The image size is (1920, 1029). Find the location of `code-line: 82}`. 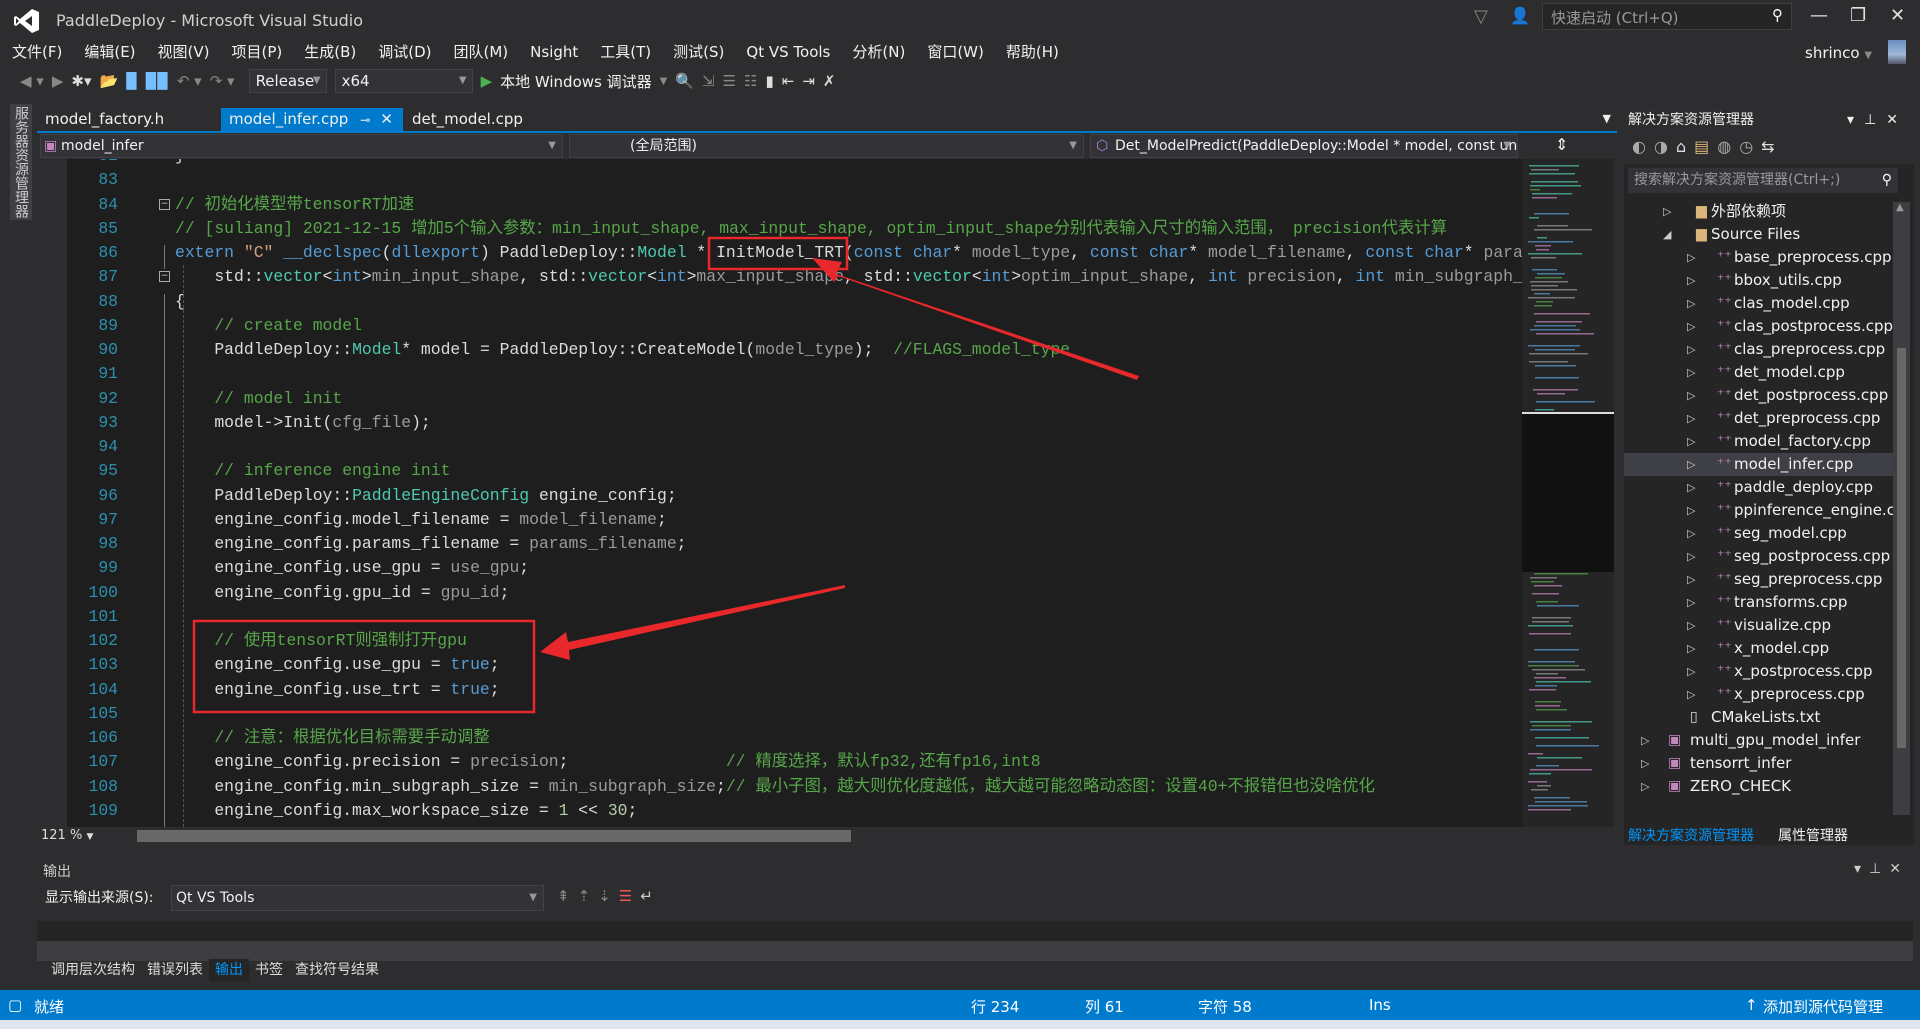

code-line: 82} is located at coordinates (779, 163).